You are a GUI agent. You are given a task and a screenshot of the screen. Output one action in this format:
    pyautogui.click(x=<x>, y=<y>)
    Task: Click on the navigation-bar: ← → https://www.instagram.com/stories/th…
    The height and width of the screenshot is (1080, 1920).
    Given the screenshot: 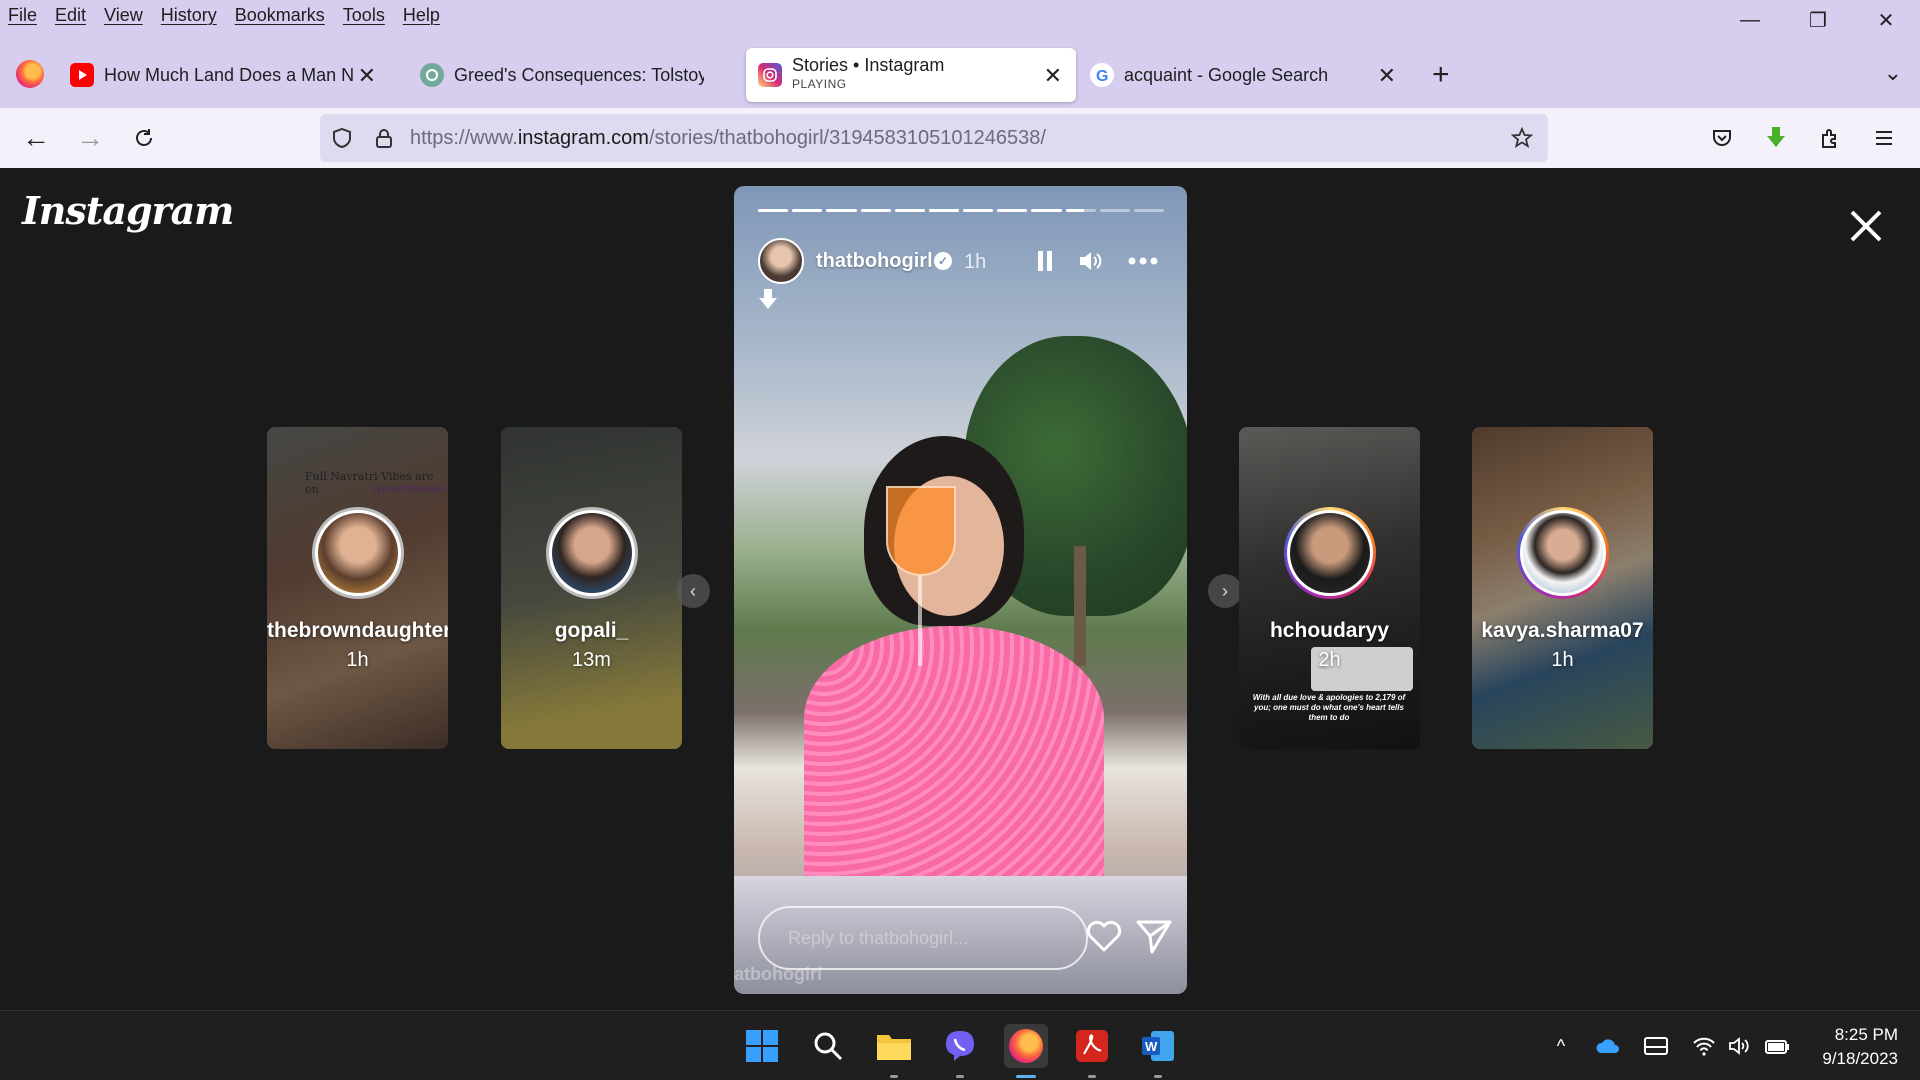 What is the action you would take?
    pyautogui.click(x=960, y=138)
    